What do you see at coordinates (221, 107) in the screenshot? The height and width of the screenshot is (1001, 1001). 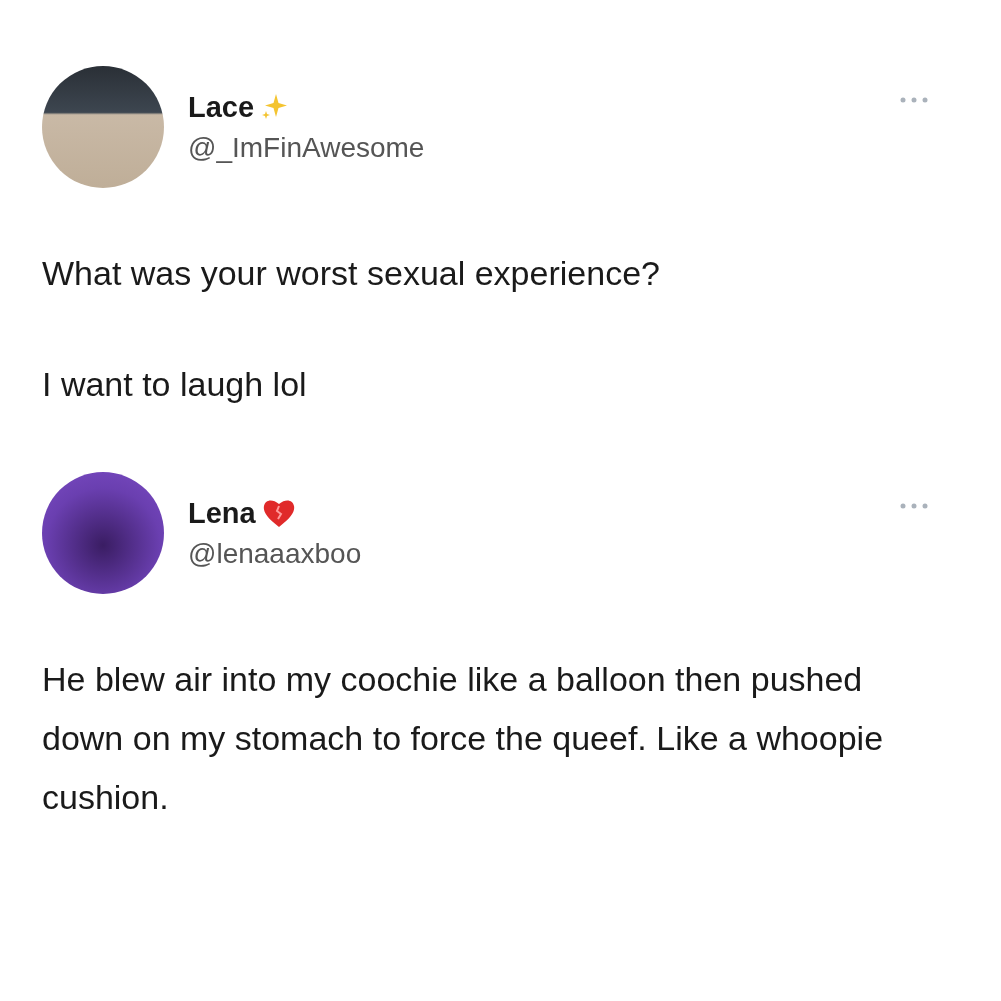 I see `user-name: Lace` at bounding box center [221, 107].